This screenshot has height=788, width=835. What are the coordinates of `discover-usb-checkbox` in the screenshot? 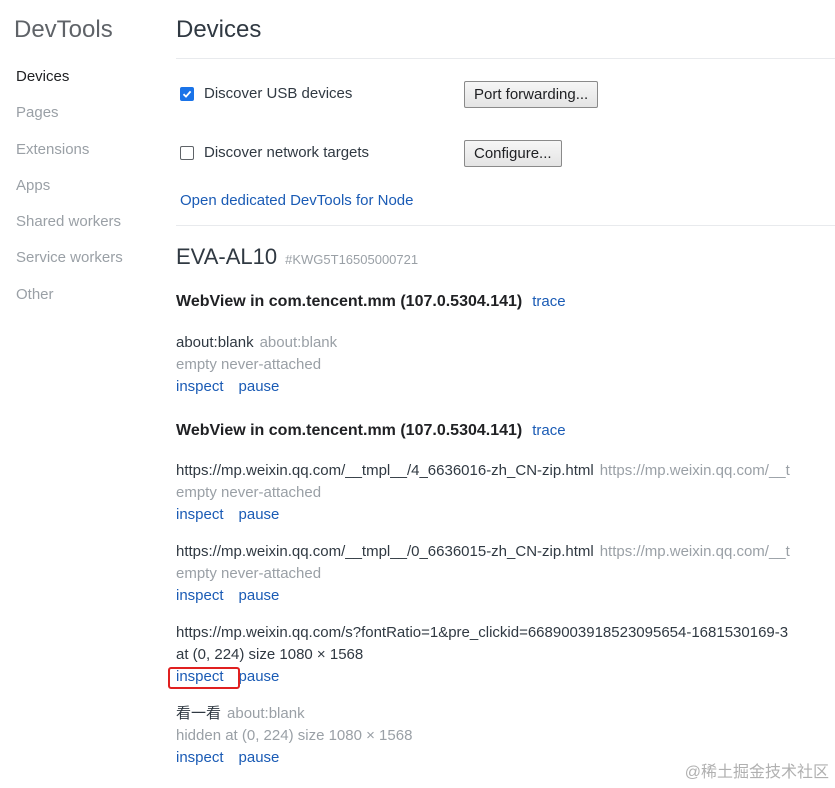 It's located at (187, 93).